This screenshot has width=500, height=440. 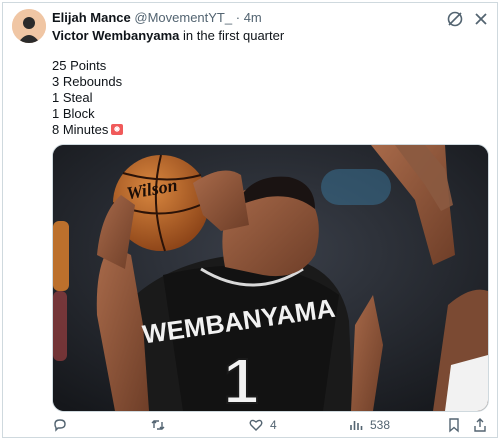 What do you see at coordinates (72, 97) in the screenshot?
I see `stat-line: 1 Steal` at bounding box center [72, 97].